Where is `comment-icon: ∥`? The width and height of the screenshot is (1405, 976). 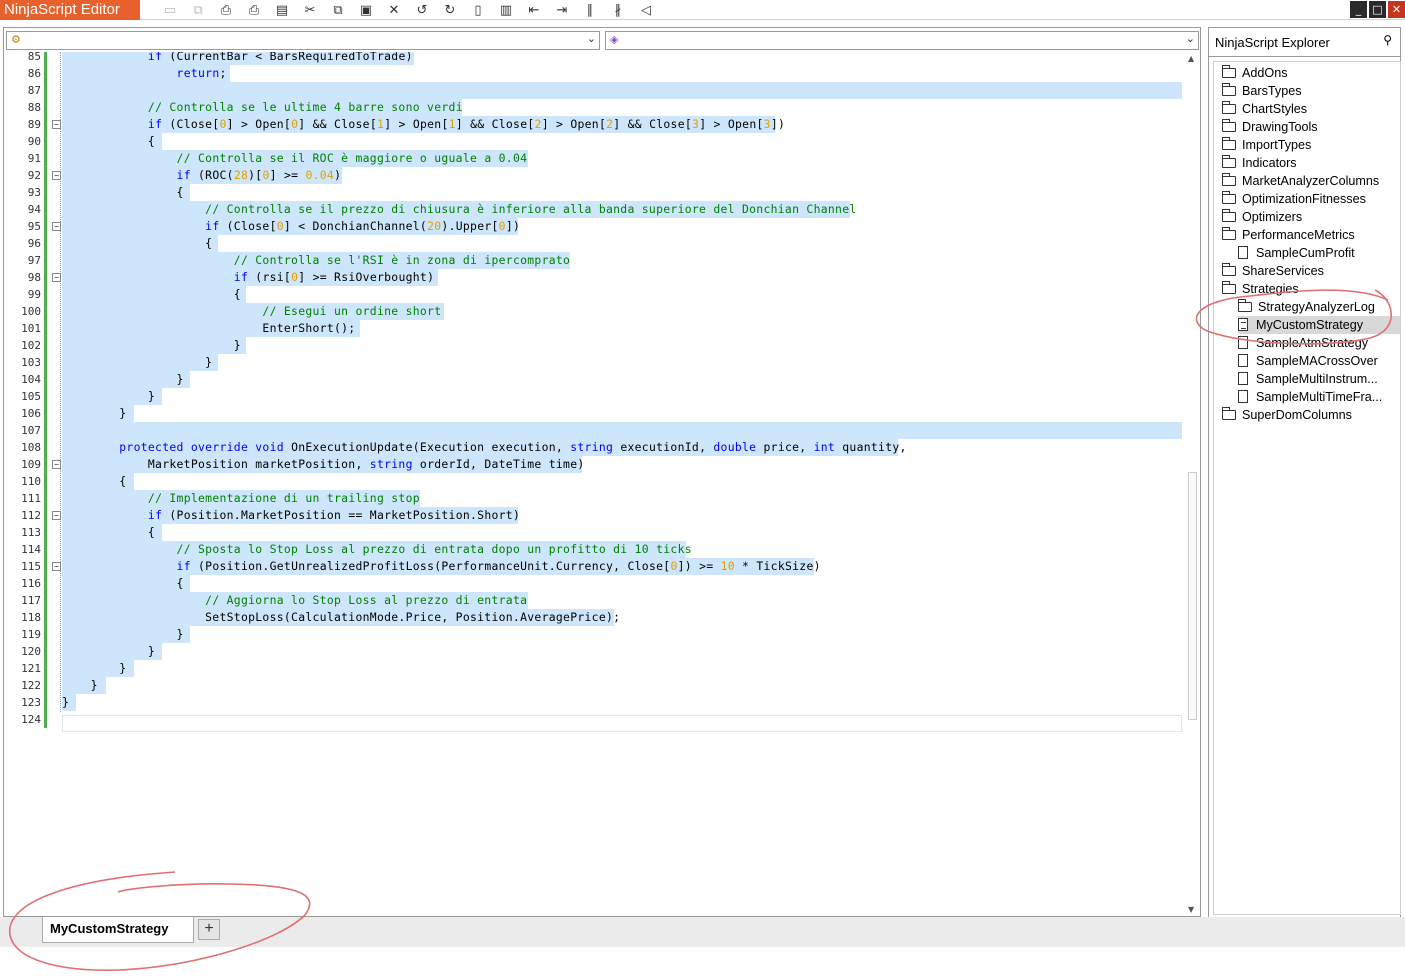
comment-icon: ∥ is located at coordinates (590, 10).